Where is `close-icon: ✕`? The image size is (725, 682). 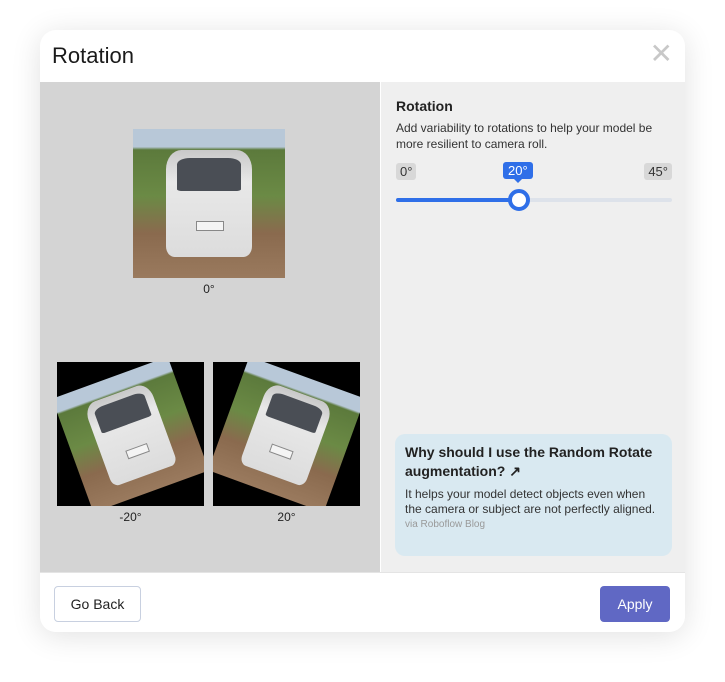
close-icon: ✕ is located at coordinates (661, 54).